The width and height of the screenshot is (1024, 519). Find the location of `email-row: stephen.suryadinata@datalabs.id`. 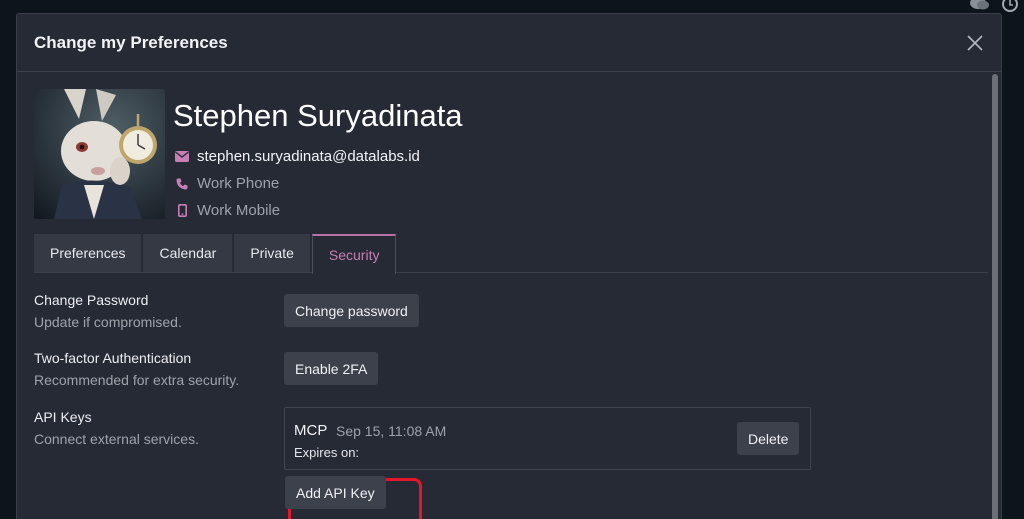

email-row: stephen.suryadinata@datalabs.id is located at coordinates (318, 156).